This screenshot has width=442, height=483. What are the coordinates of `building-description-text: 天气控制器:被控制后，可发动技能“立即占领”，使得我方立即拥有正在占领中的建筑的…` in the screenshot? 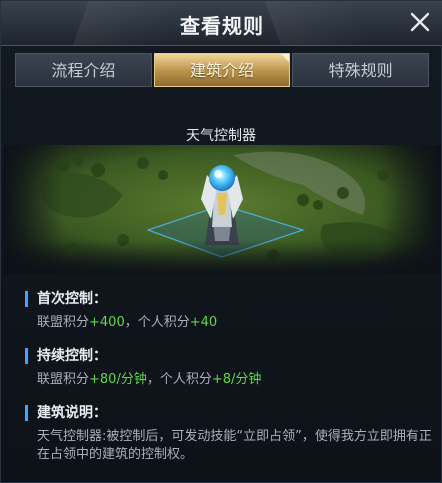 It's located at (234, 445).